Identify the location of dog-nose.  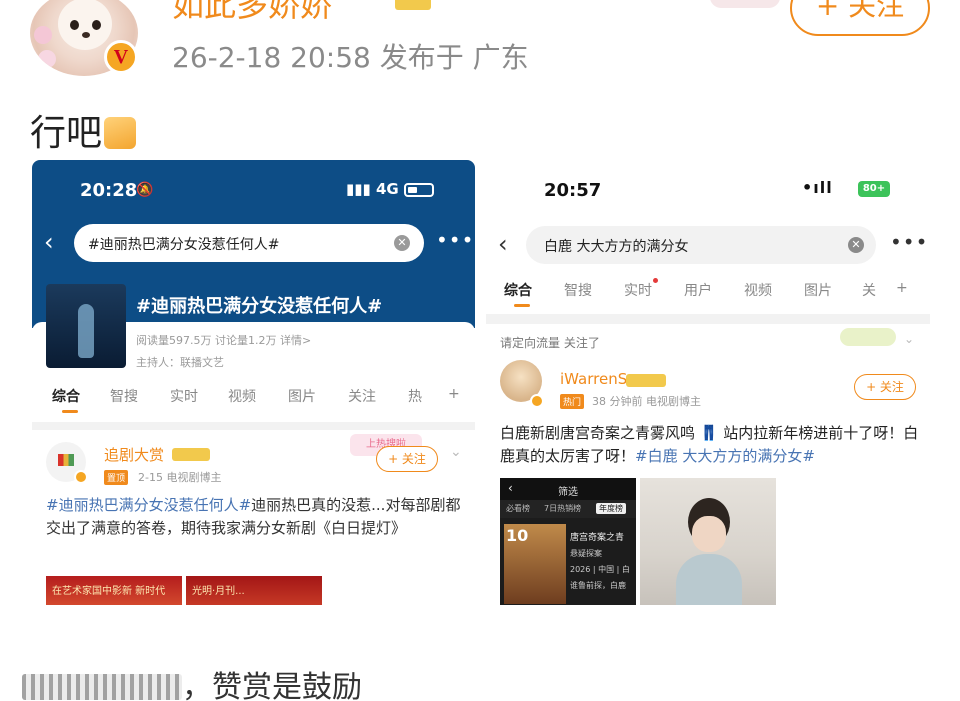
(86, 35).